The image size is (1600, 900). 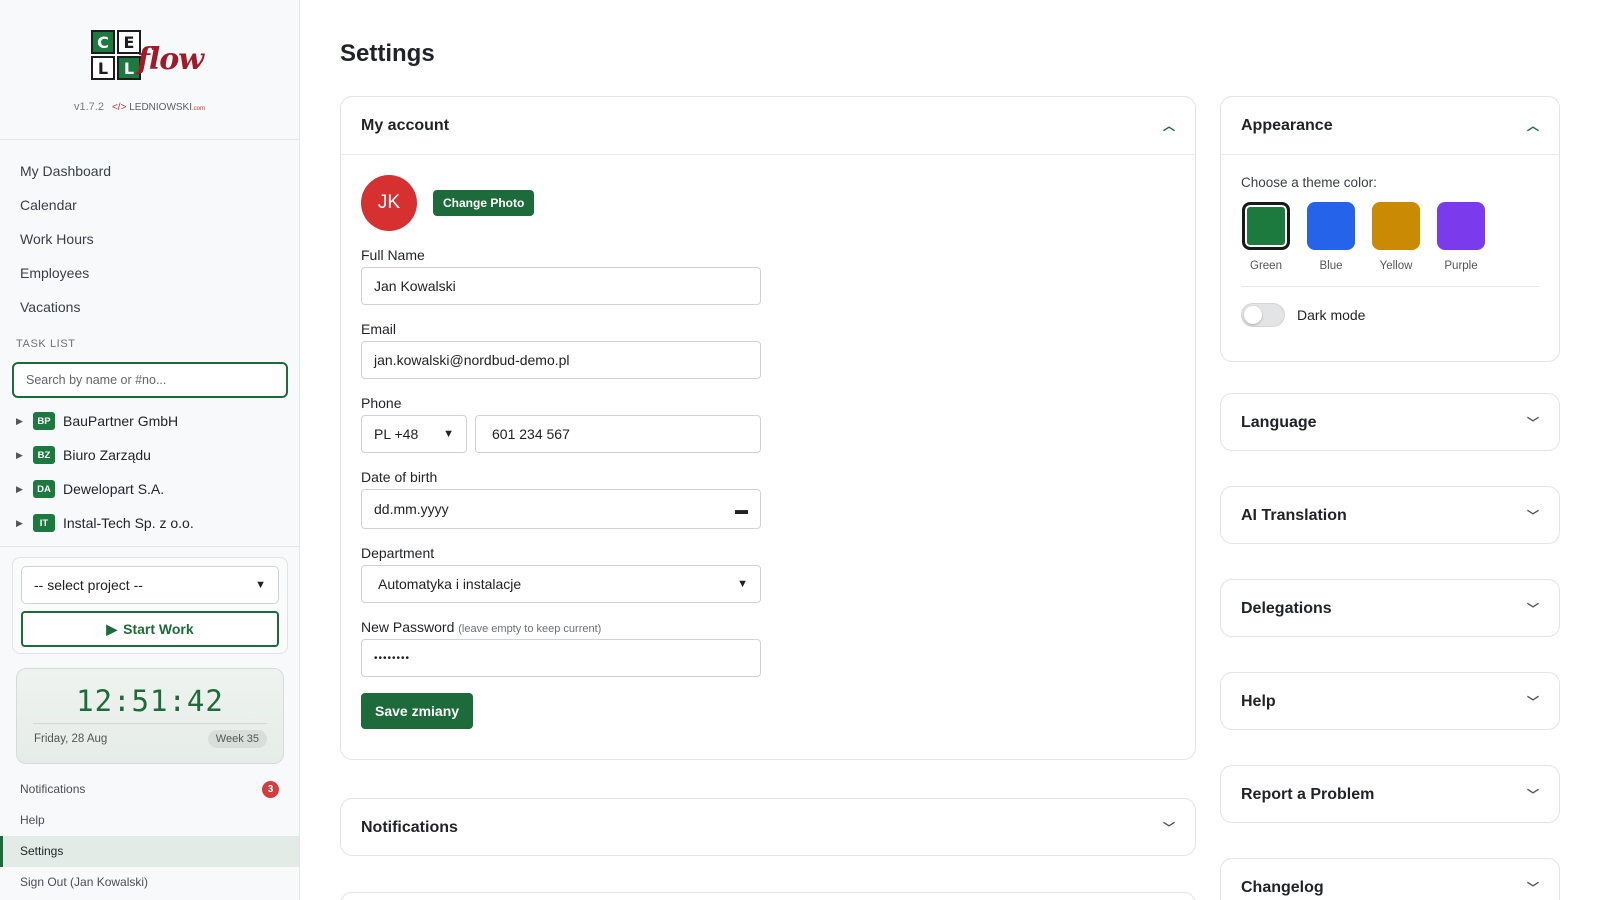 I want to click on card-title: Report a Problem, so click(x=1308, y=794).